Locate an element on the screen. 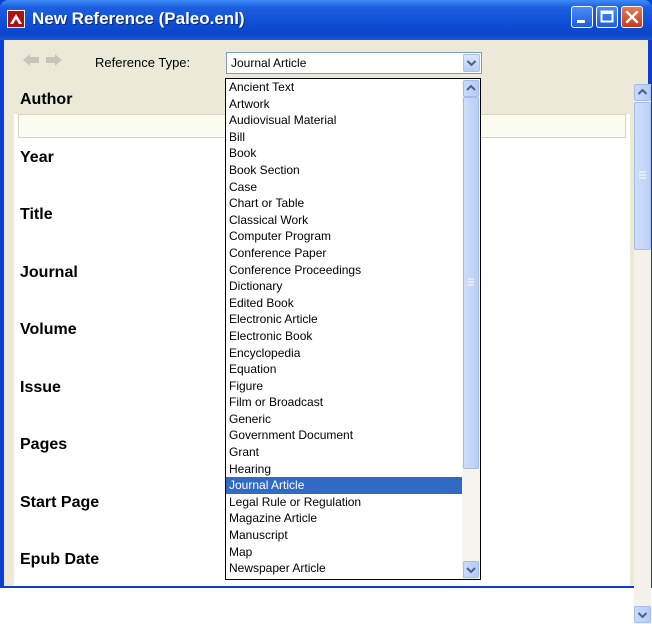 The width and height of the screenshot is (652, 624). field-label-issue: Issue is located at coordinates (40, 387).